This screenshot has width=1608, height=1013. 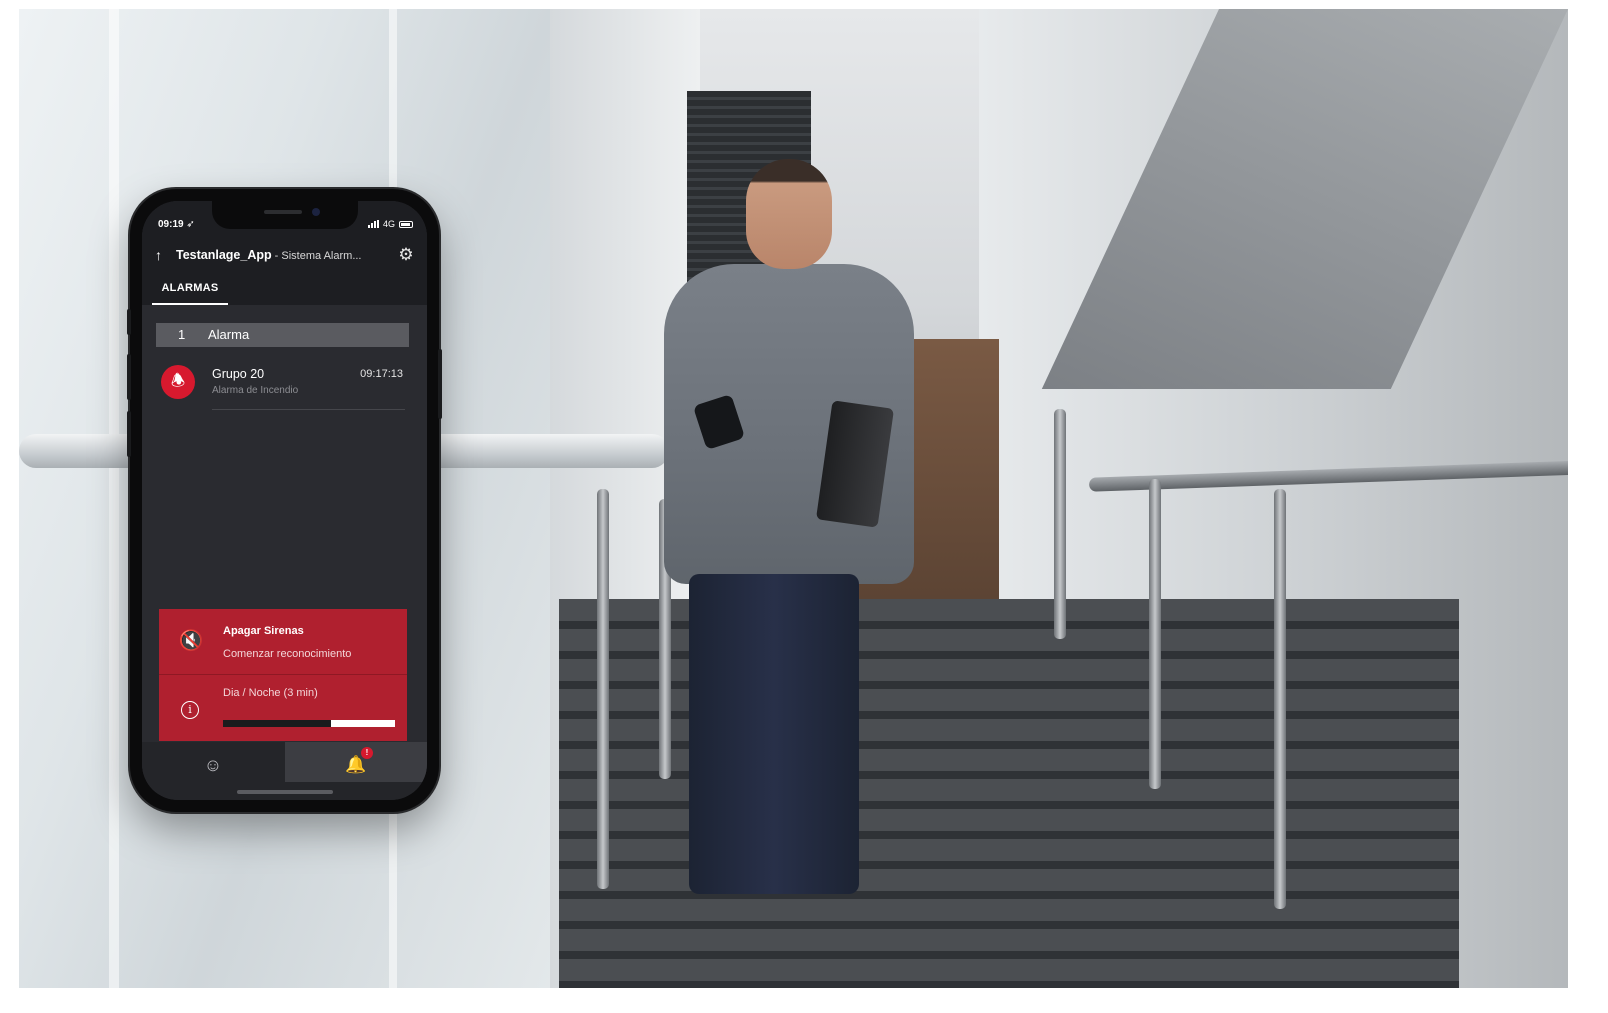 I want to click on status-time: 09:19 ➶, so click(x=176, y=224).